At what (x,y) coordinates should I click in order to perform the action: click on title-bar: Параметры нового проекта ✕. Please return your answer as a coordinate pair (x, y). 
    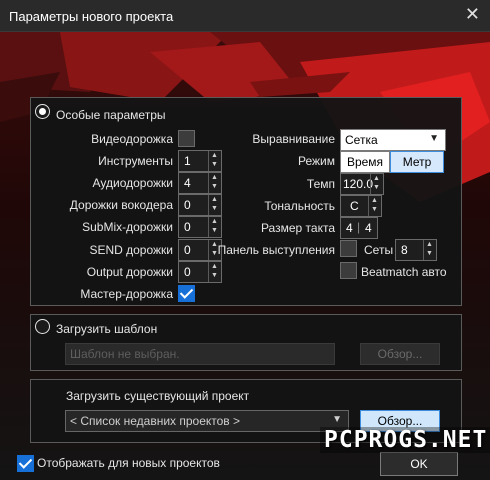
    Looking at the image, I should click on (245, 16).